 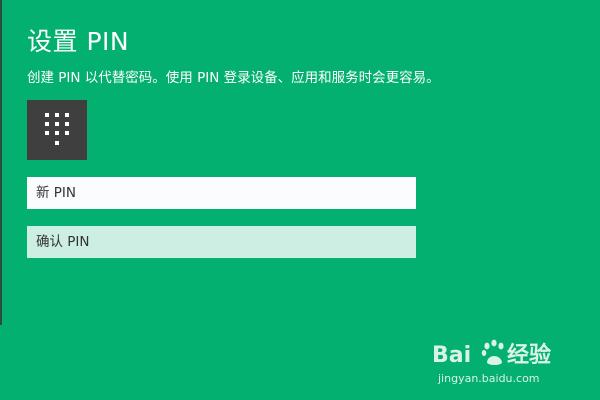 What do you see at coordinates (491, 353) in the screenshot?
I see `watermark-logo: Bai 经验` at bounding box center [491, 353].